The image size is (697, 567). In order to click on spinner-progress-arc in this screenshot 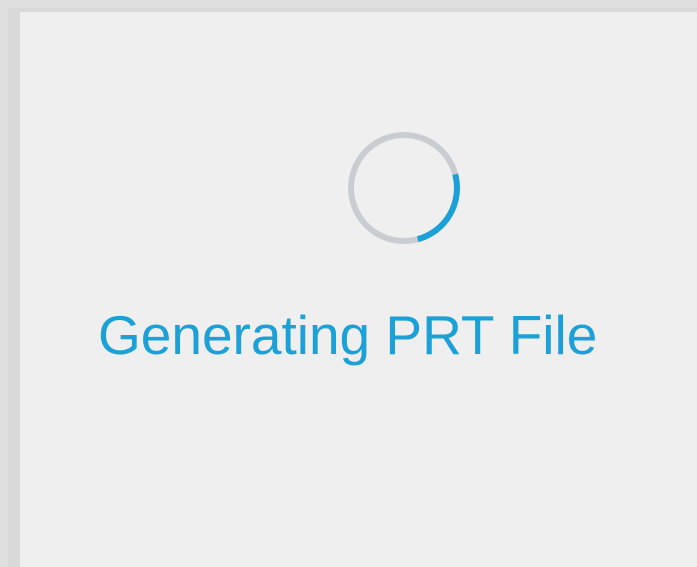, I will do `click(438, 208)`.